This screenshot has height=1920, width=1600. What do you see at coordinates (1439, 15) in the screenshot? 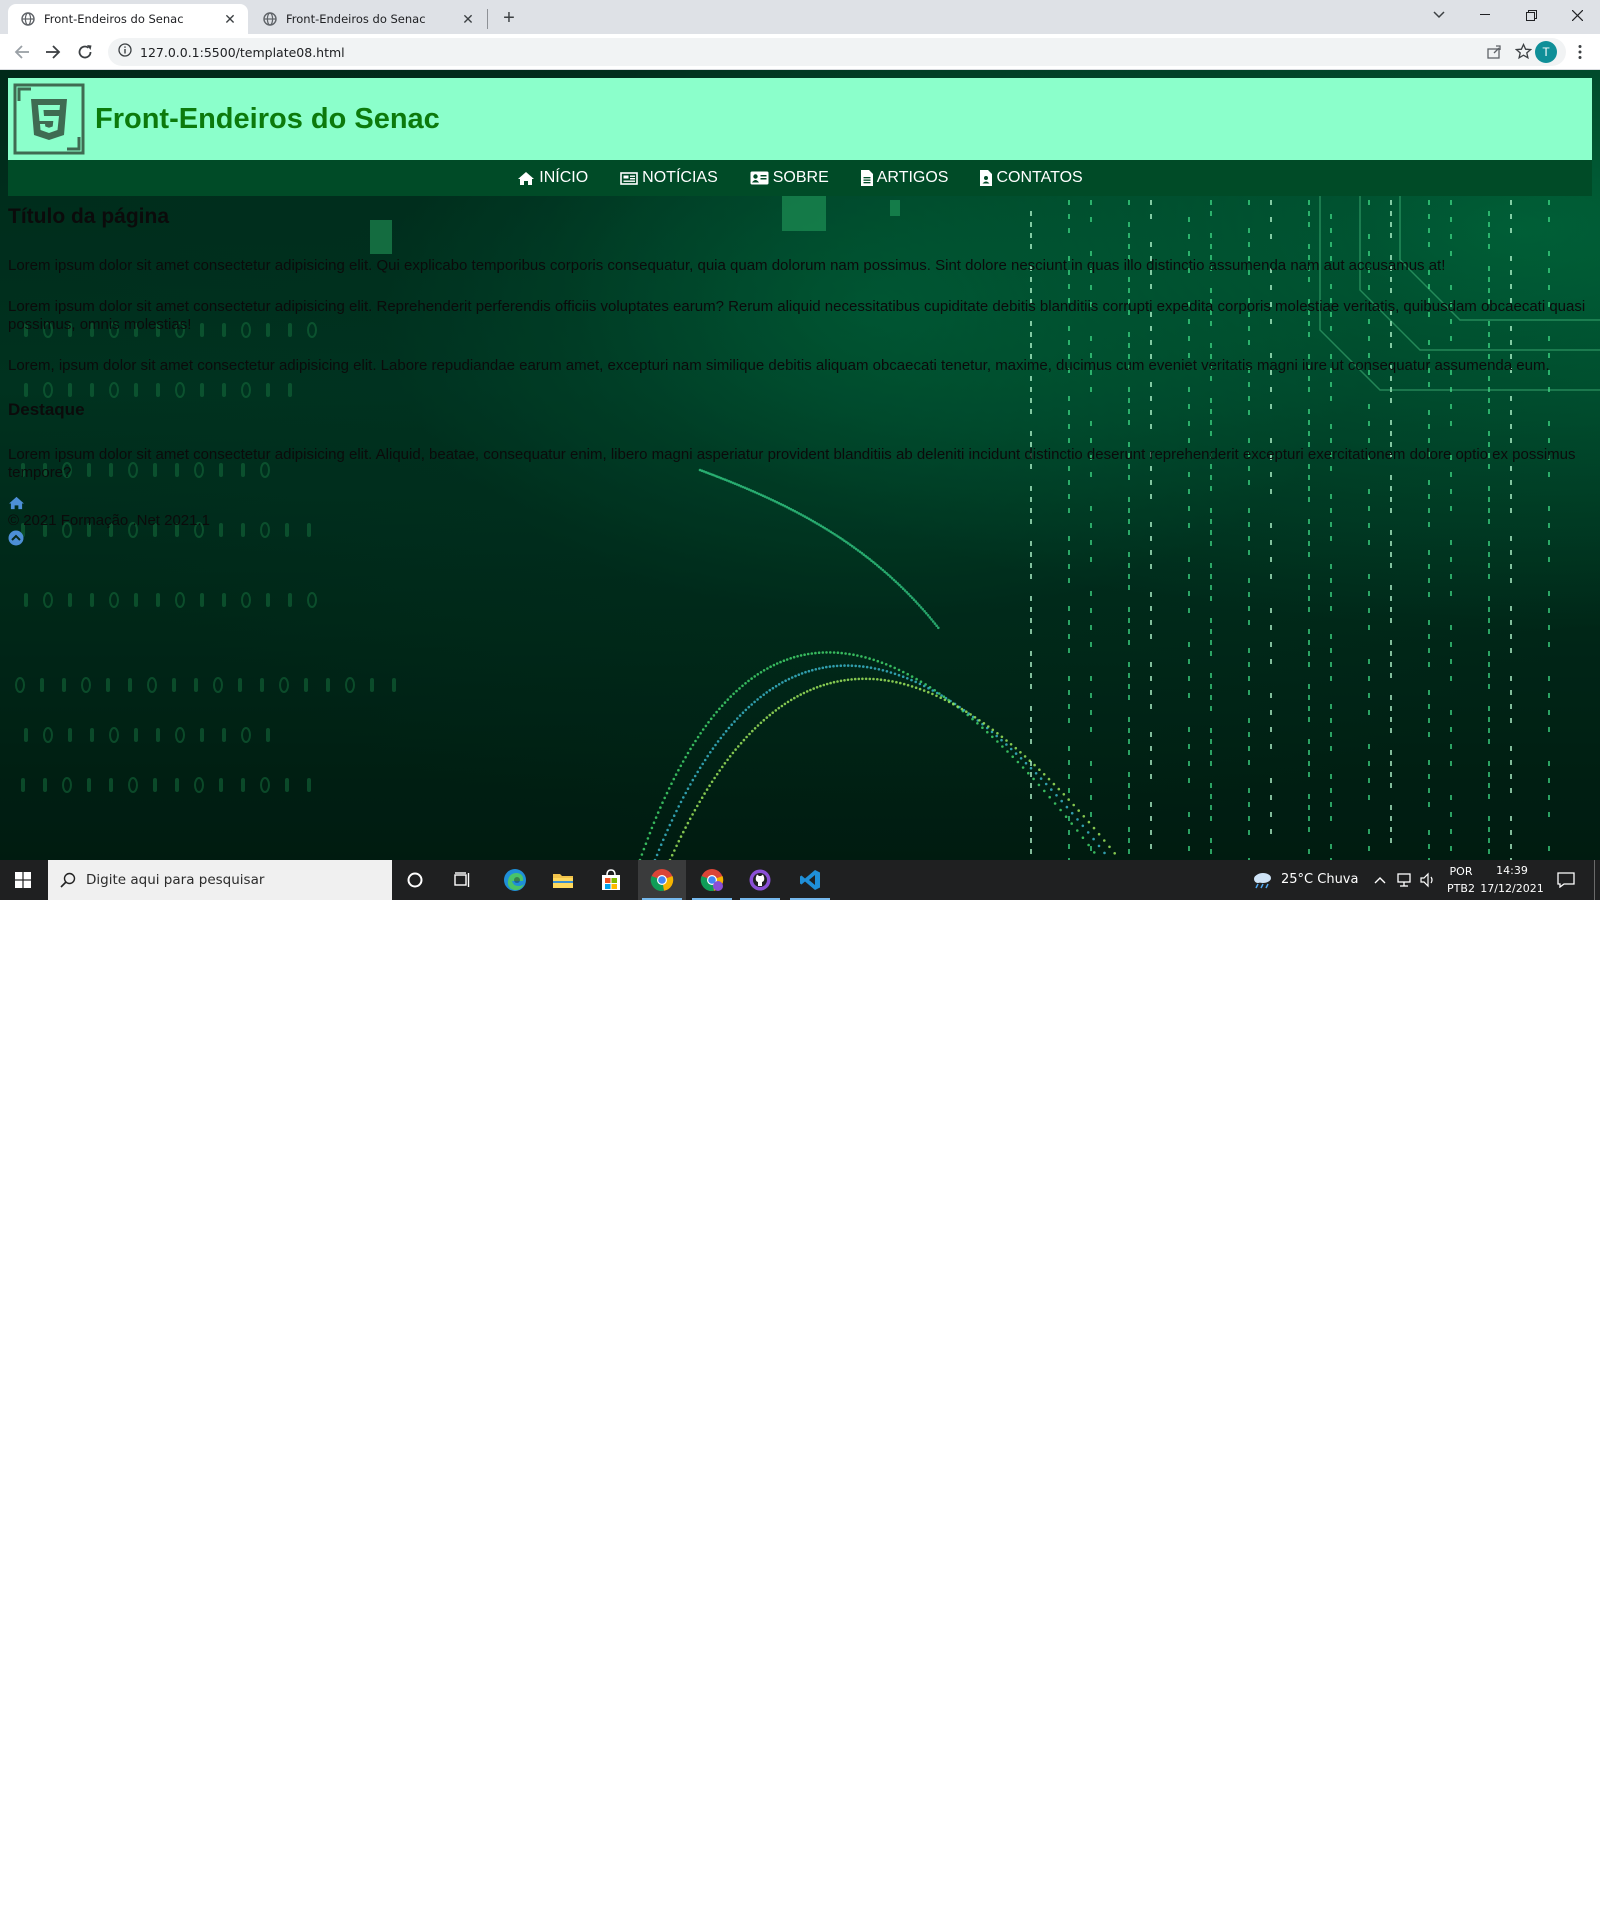
I see `tab-search-chevron-icon` at bounding box center [1439, 15].